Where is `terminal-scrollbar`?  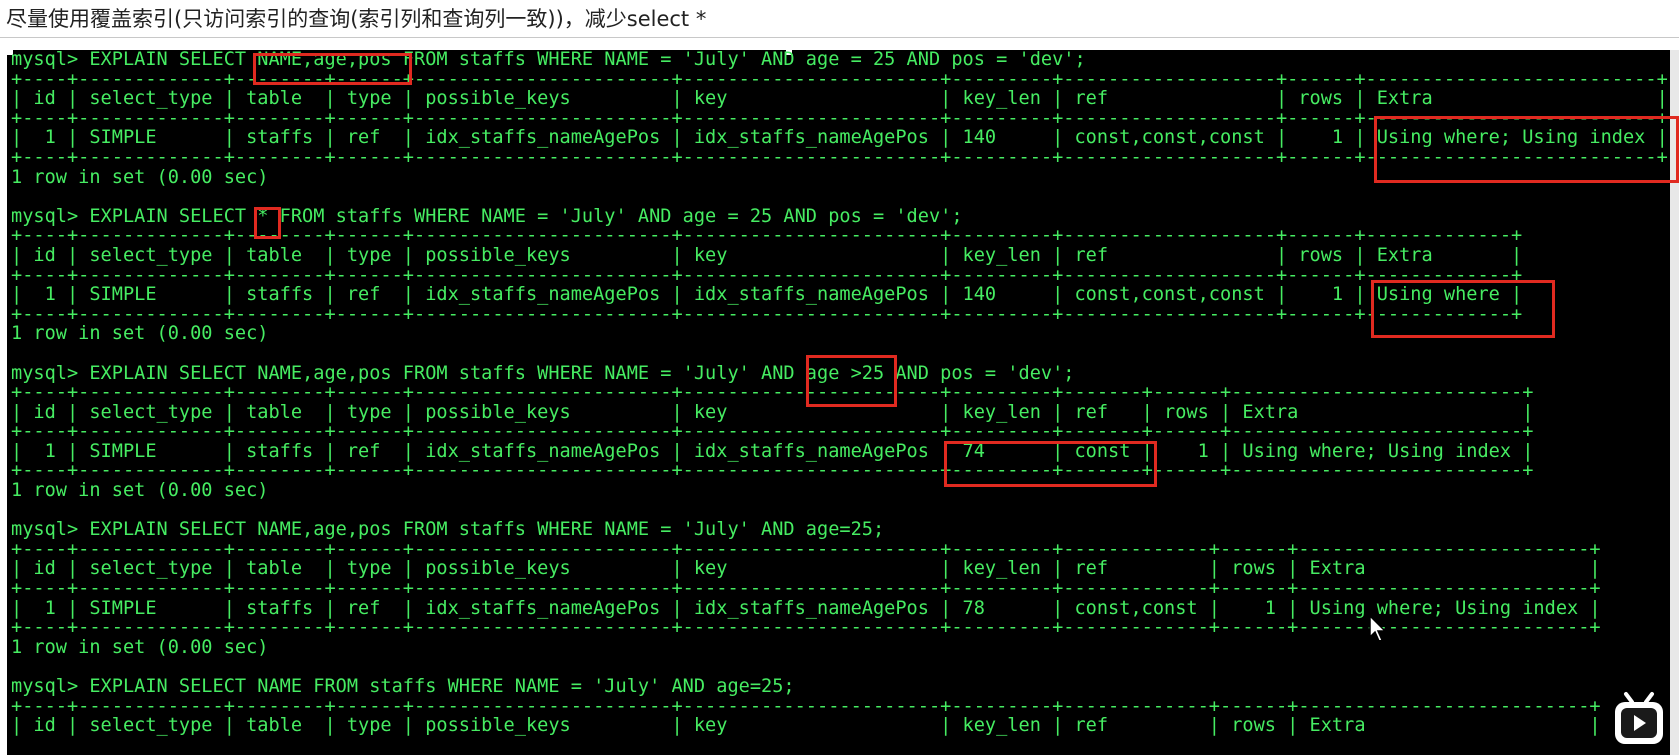
terminal-scrollbar is located at coordinates (1674, 402).